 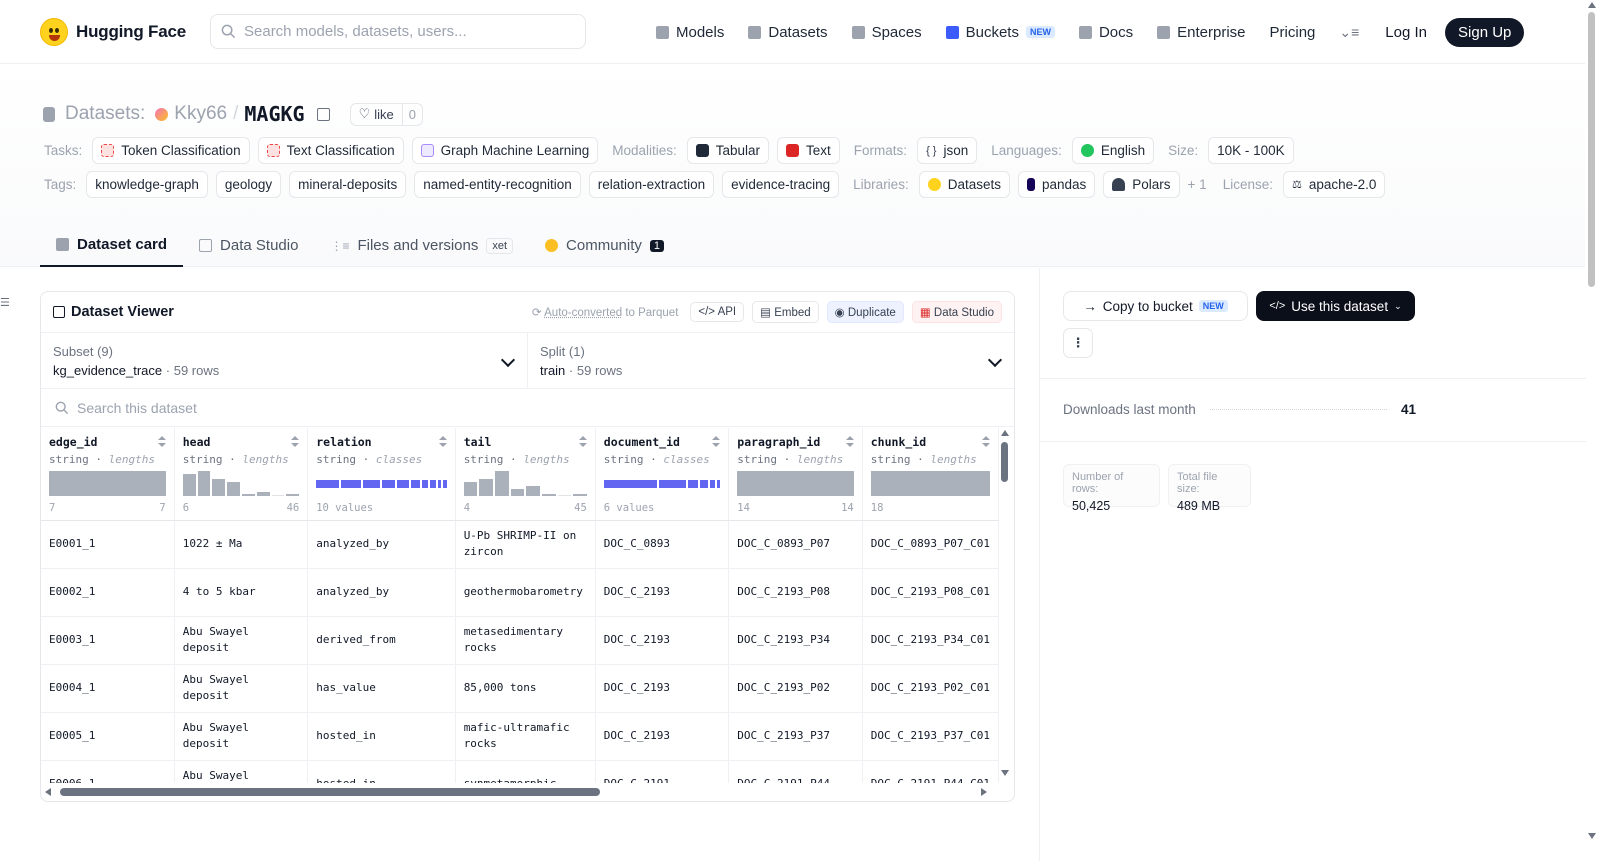 What do you see at coordinates (1056, 184) in the screenshot?
I see `tag-lib-pandas: pandas` at bounding box center [1056, 184].